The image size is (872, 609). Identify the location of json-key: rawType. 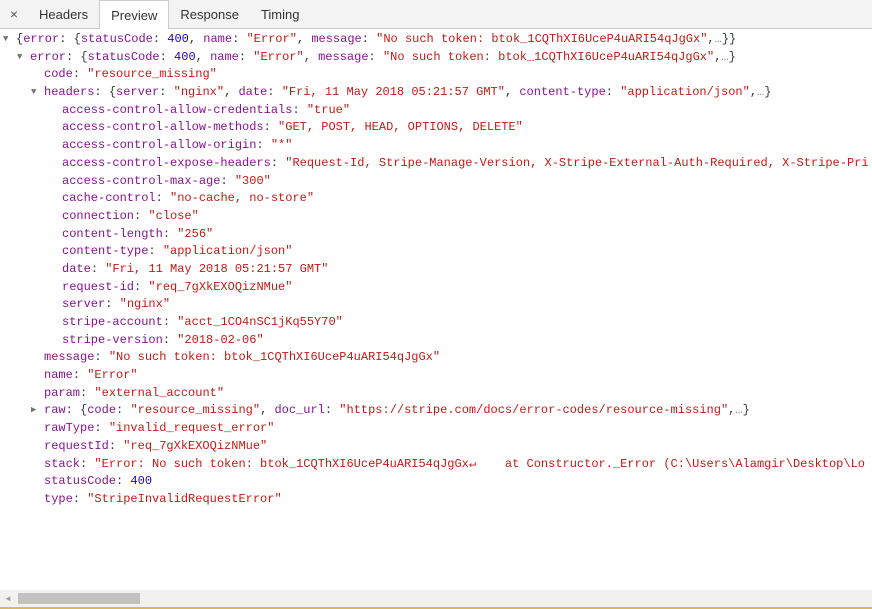
(69, 428).